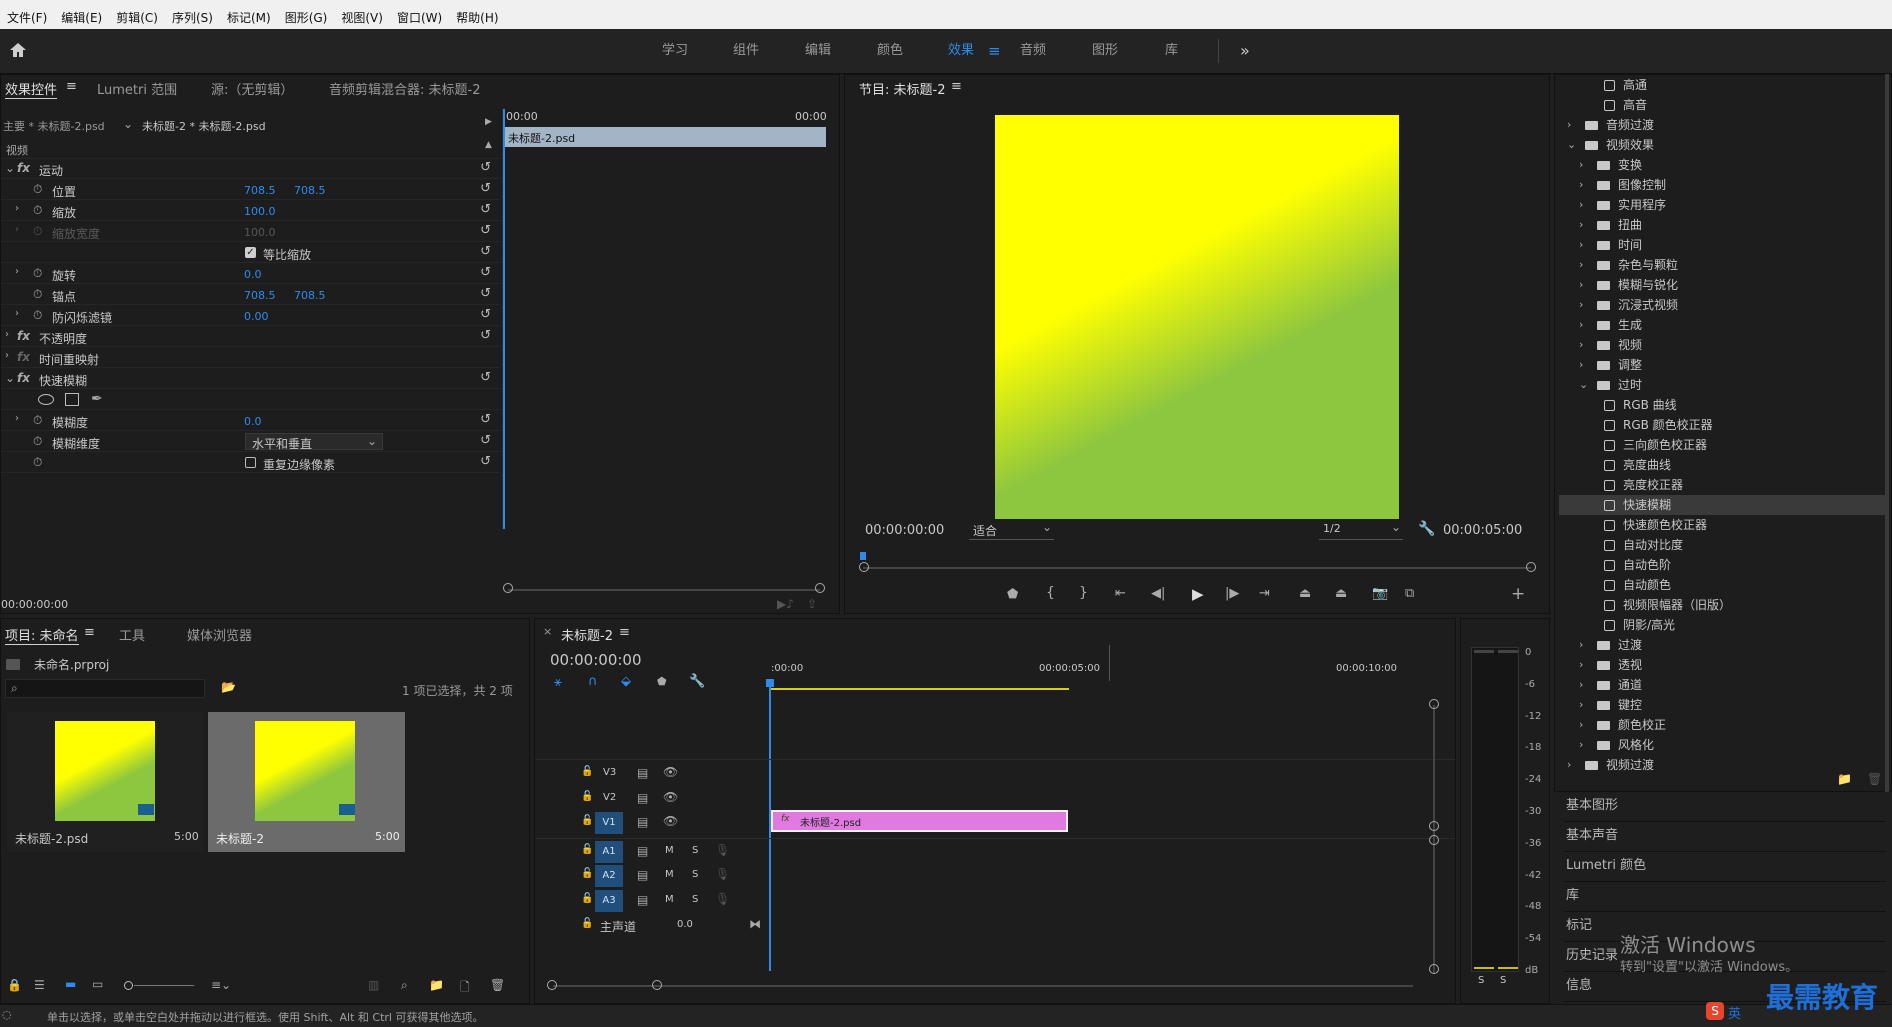  I want to click on fit-dropdown: 适合 ⌄, so click(1011, 530).